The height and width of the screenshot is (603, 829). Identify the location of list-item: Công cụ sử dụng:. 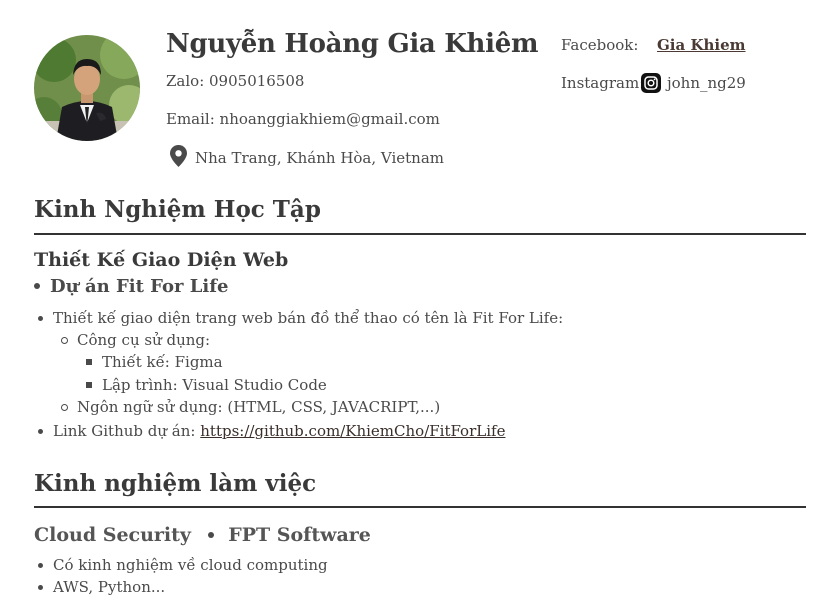
(135, 340).